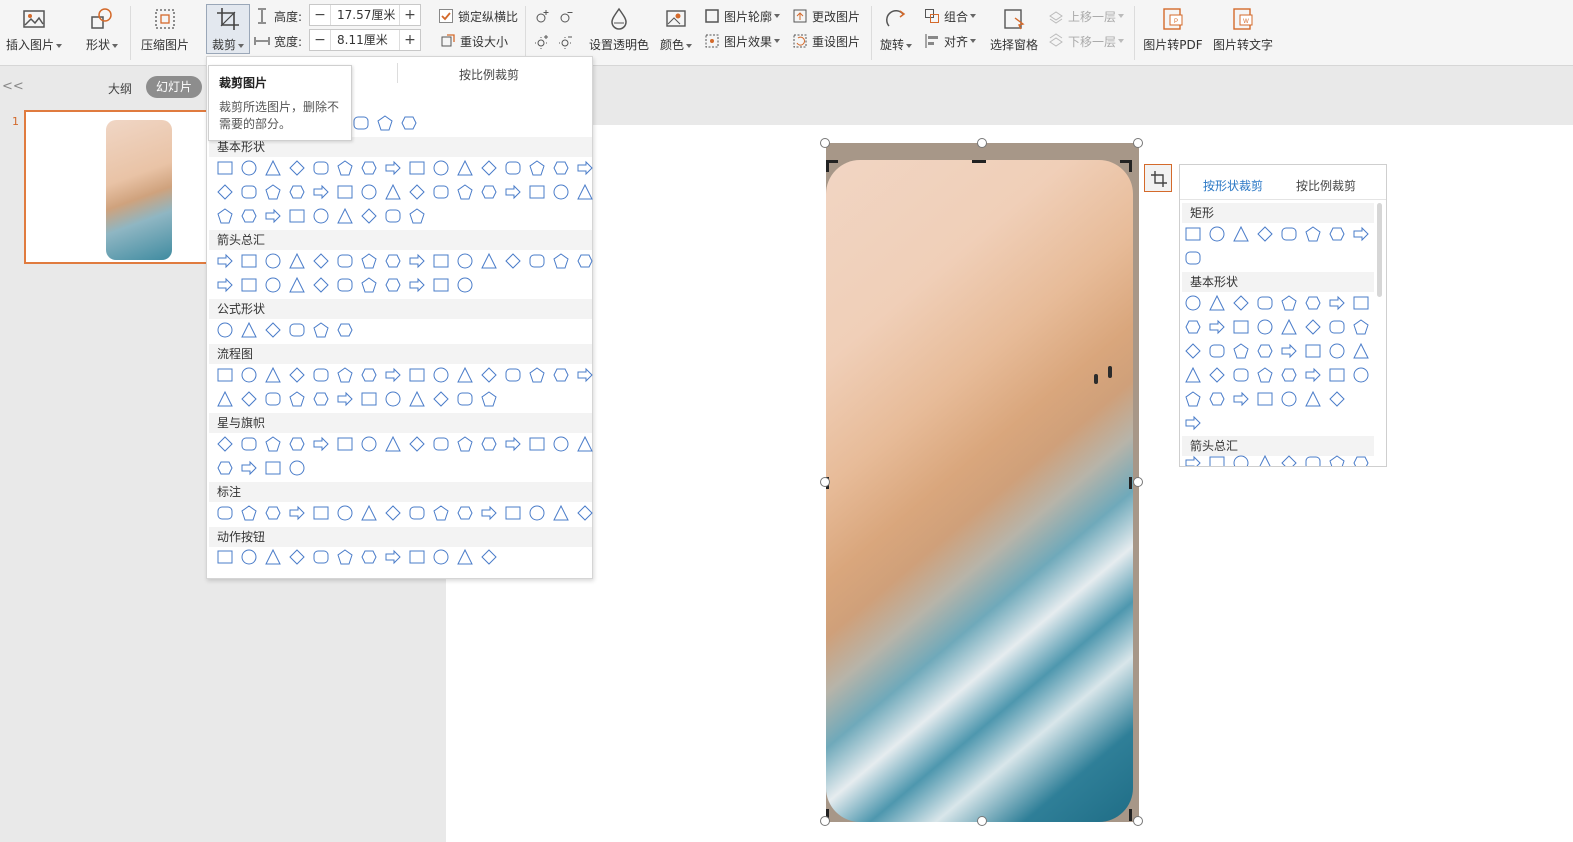  Describe the element at coordinates (165, 33) in the screenshot. I see `compress-picture-button: 压缩图片` at that location.